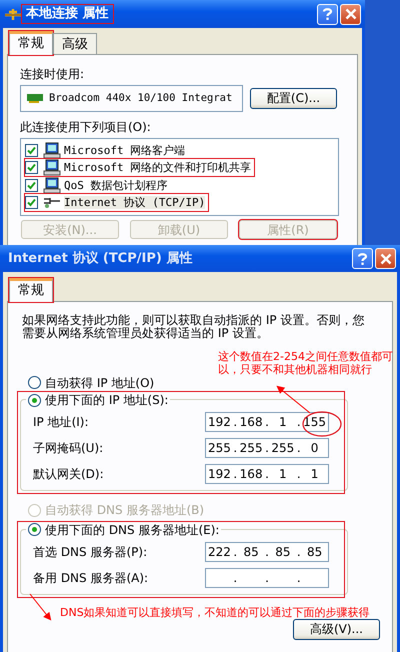  I want to click on list-item: Internet 协议 (TCP/IP), so click(135, 203).